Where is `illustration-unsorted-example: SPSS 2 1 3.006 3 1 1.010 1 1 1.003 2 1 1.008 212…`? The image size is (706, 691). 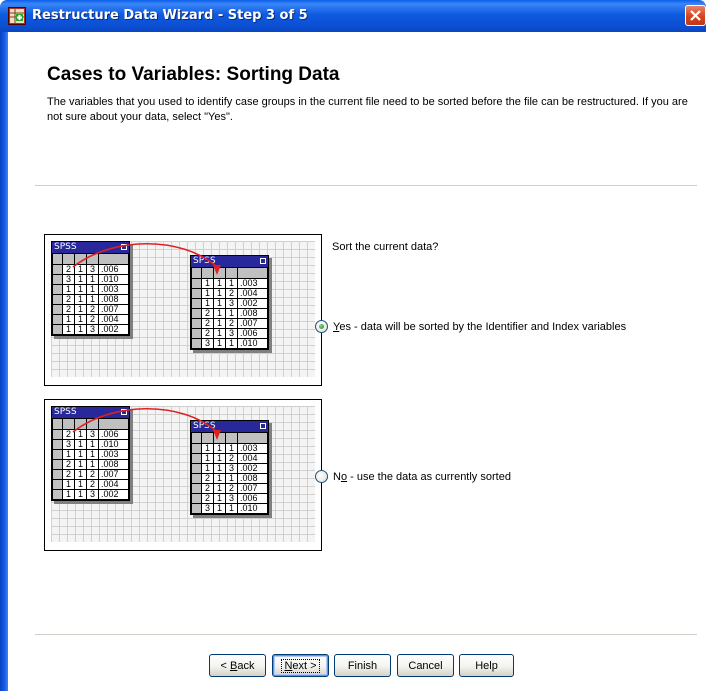
illustration-unsorted-example: SPSS 2 1 3.006 3 1 1.010 1 1 1.003 2 1 1.008 212… is located at coordinates (183, 475).